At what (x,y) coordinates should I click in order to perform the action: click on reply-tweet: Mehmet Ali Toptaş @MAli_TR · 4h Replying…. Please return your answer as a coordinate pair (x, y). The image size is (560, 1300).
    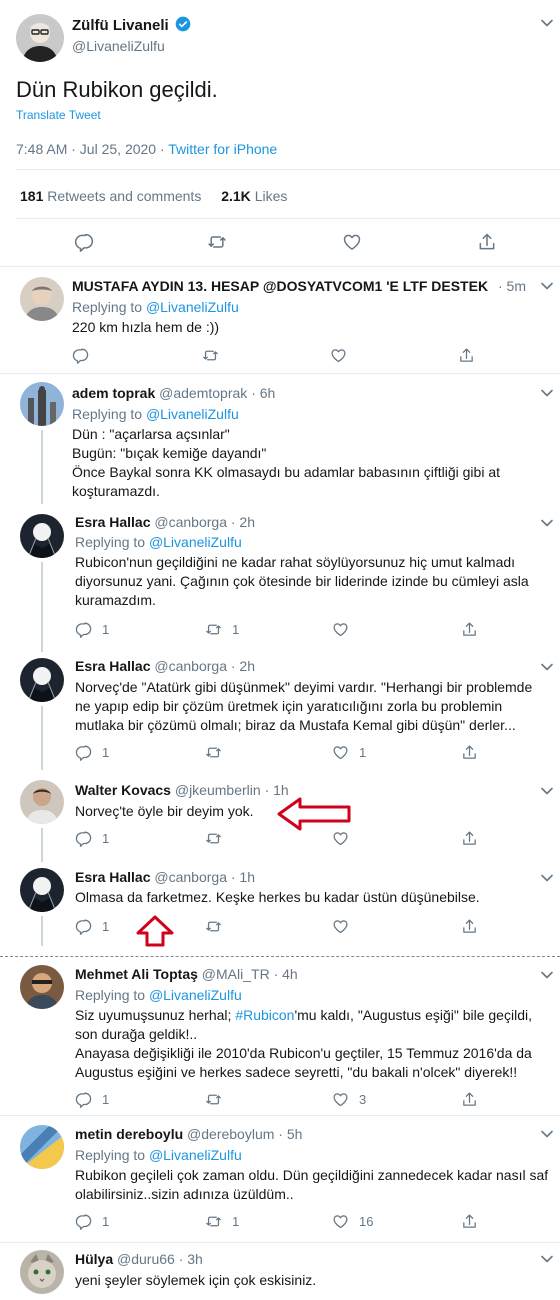
    Looking at the image, I should click on (280, 1036).